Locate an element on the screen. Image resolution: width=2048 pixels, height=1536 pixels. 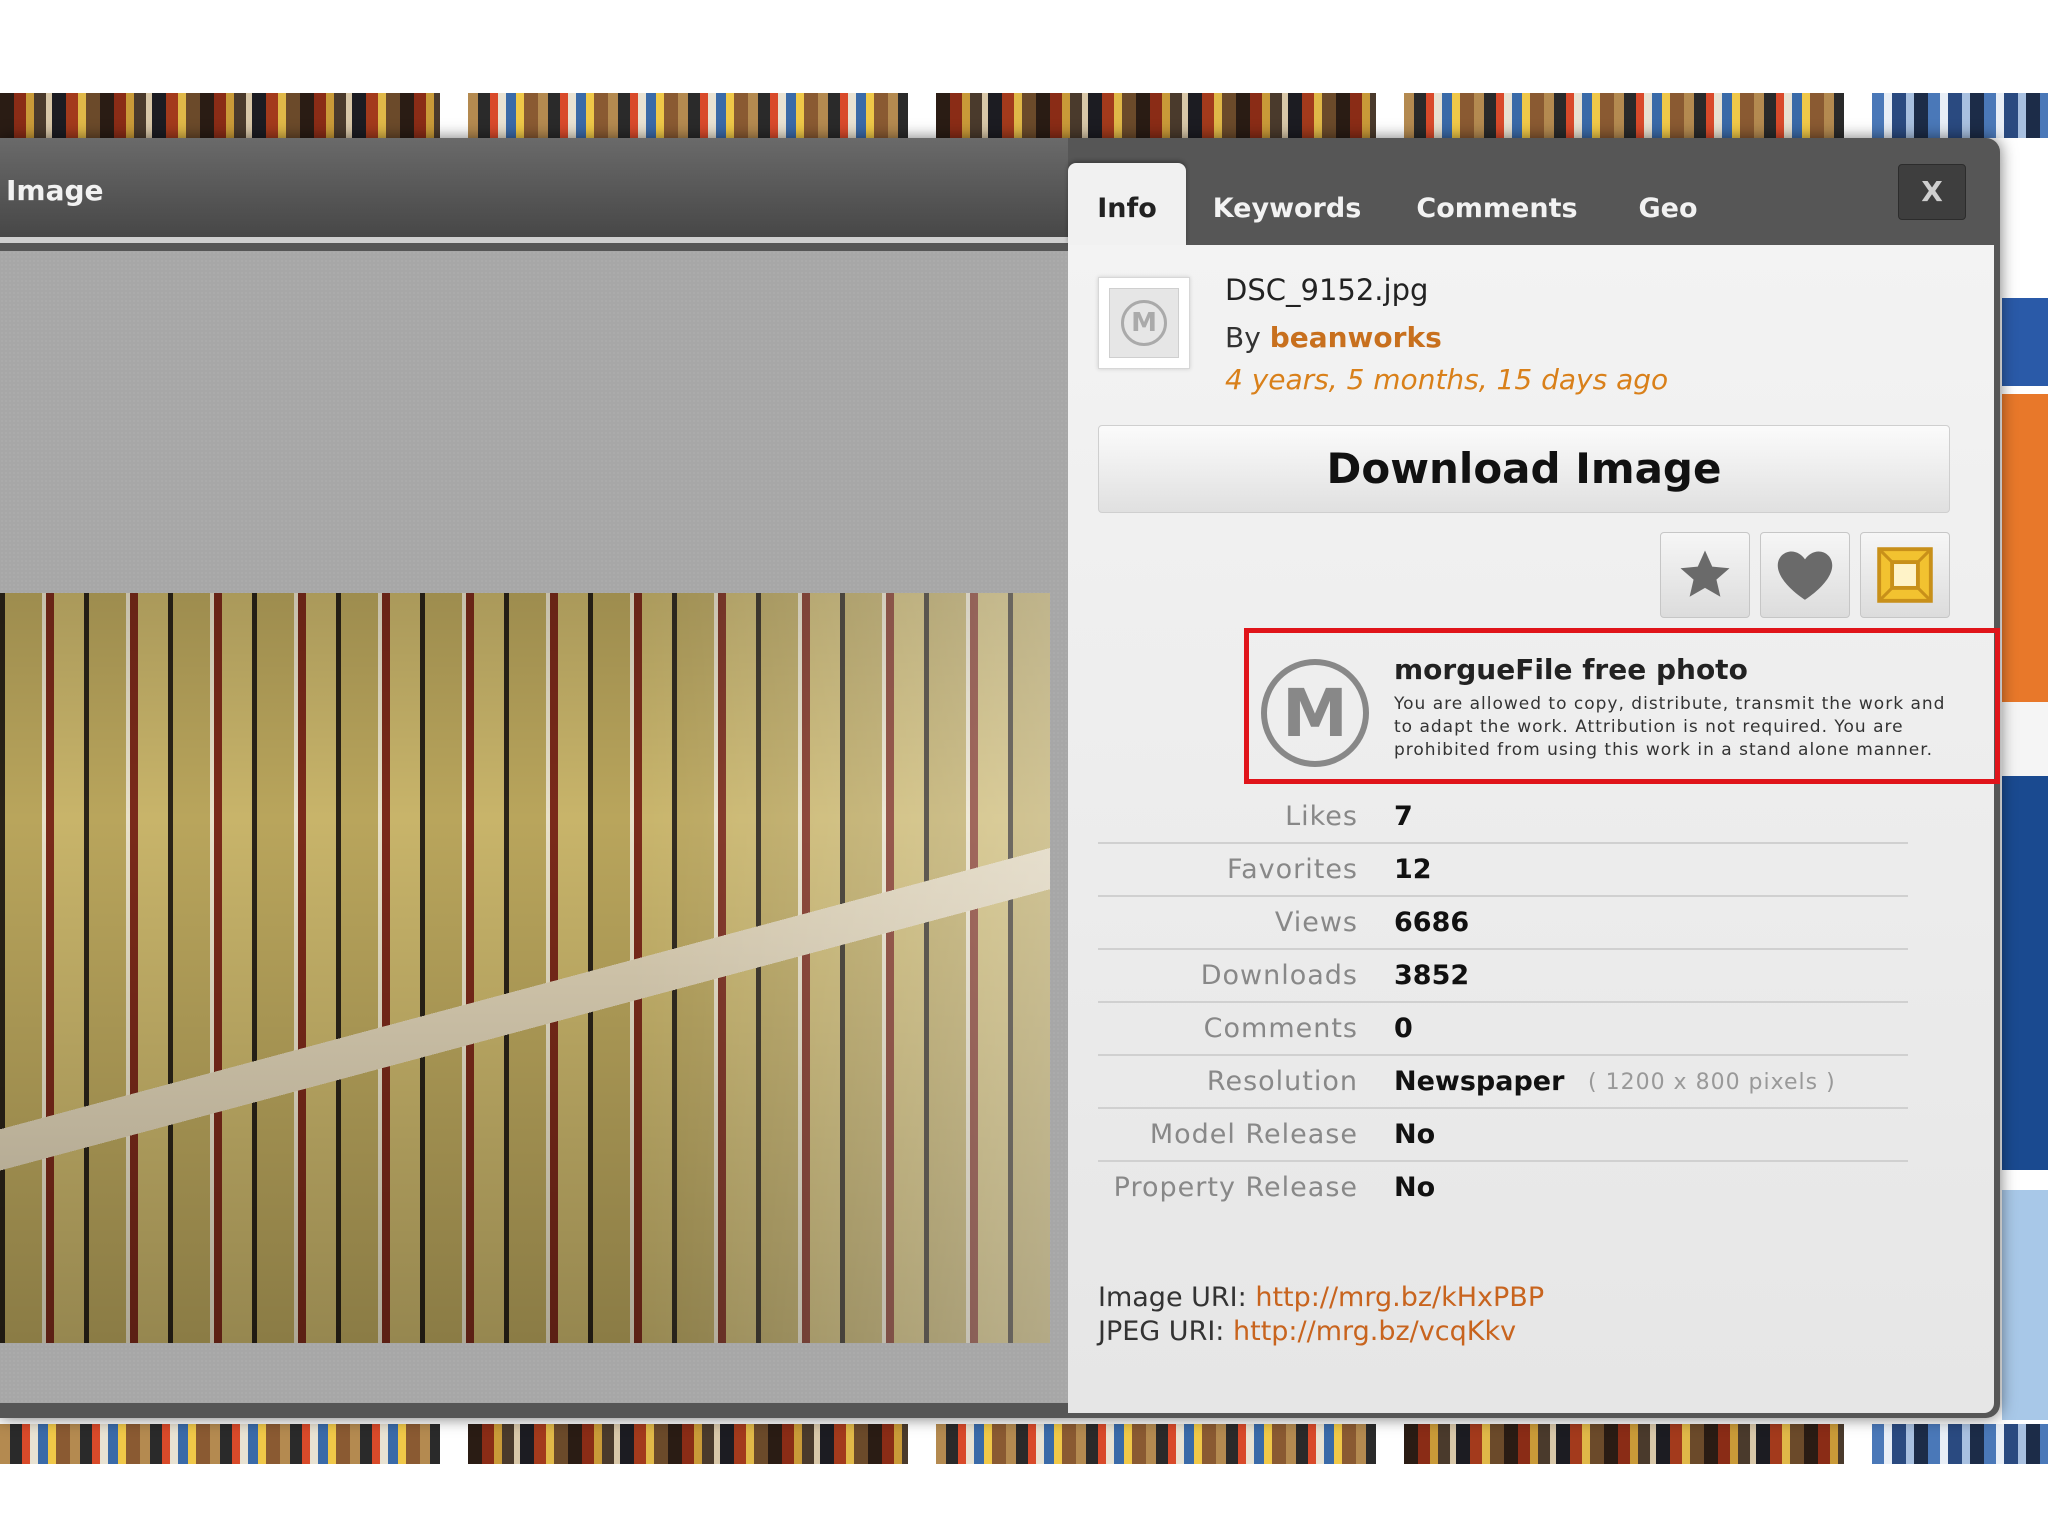
background-thumbnails-right is located at coordinates (2025, 855).